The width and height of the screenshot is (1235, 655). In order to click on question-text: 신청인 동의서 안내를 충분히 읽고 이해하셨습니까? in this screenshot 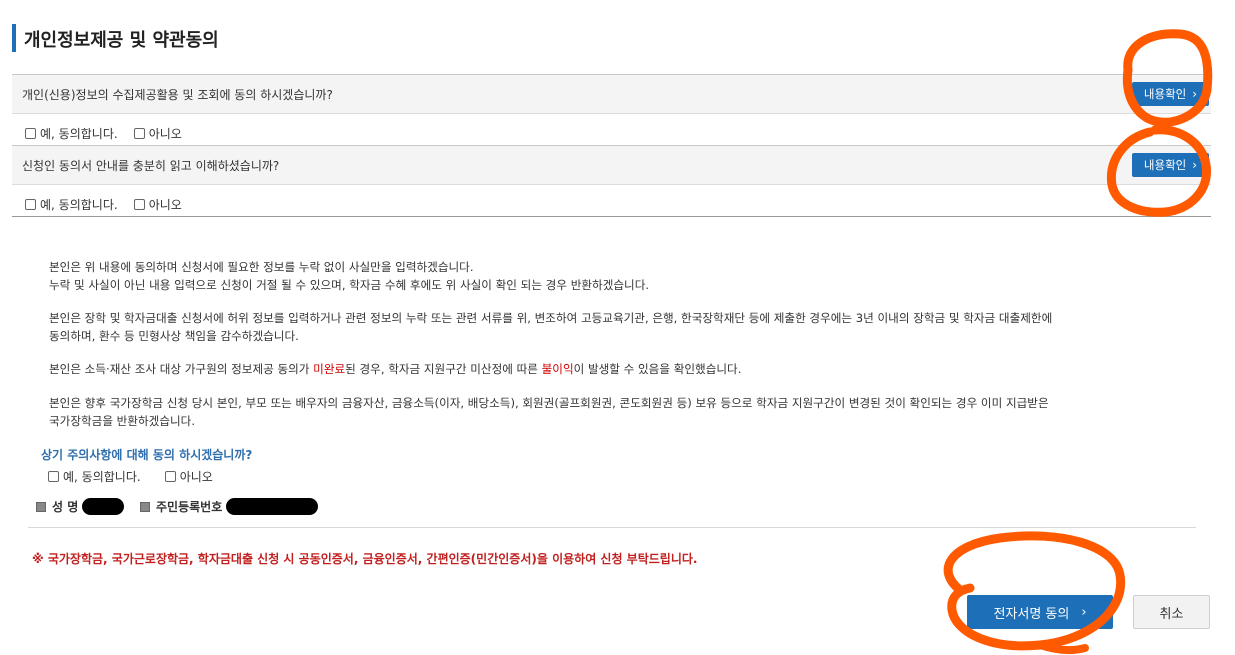, I will do `click(151, 166)`.